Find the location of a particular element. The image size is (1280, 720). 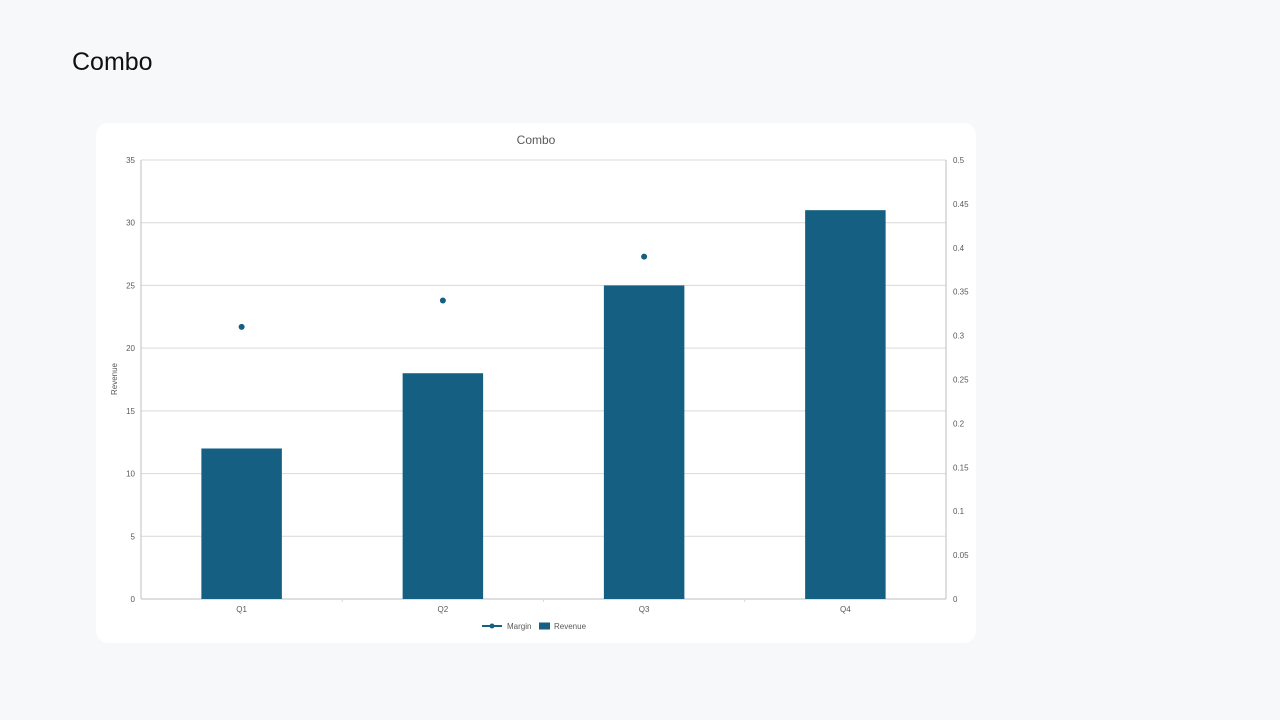

x-tick-label: Q4 is located at coordinates (845, 609).